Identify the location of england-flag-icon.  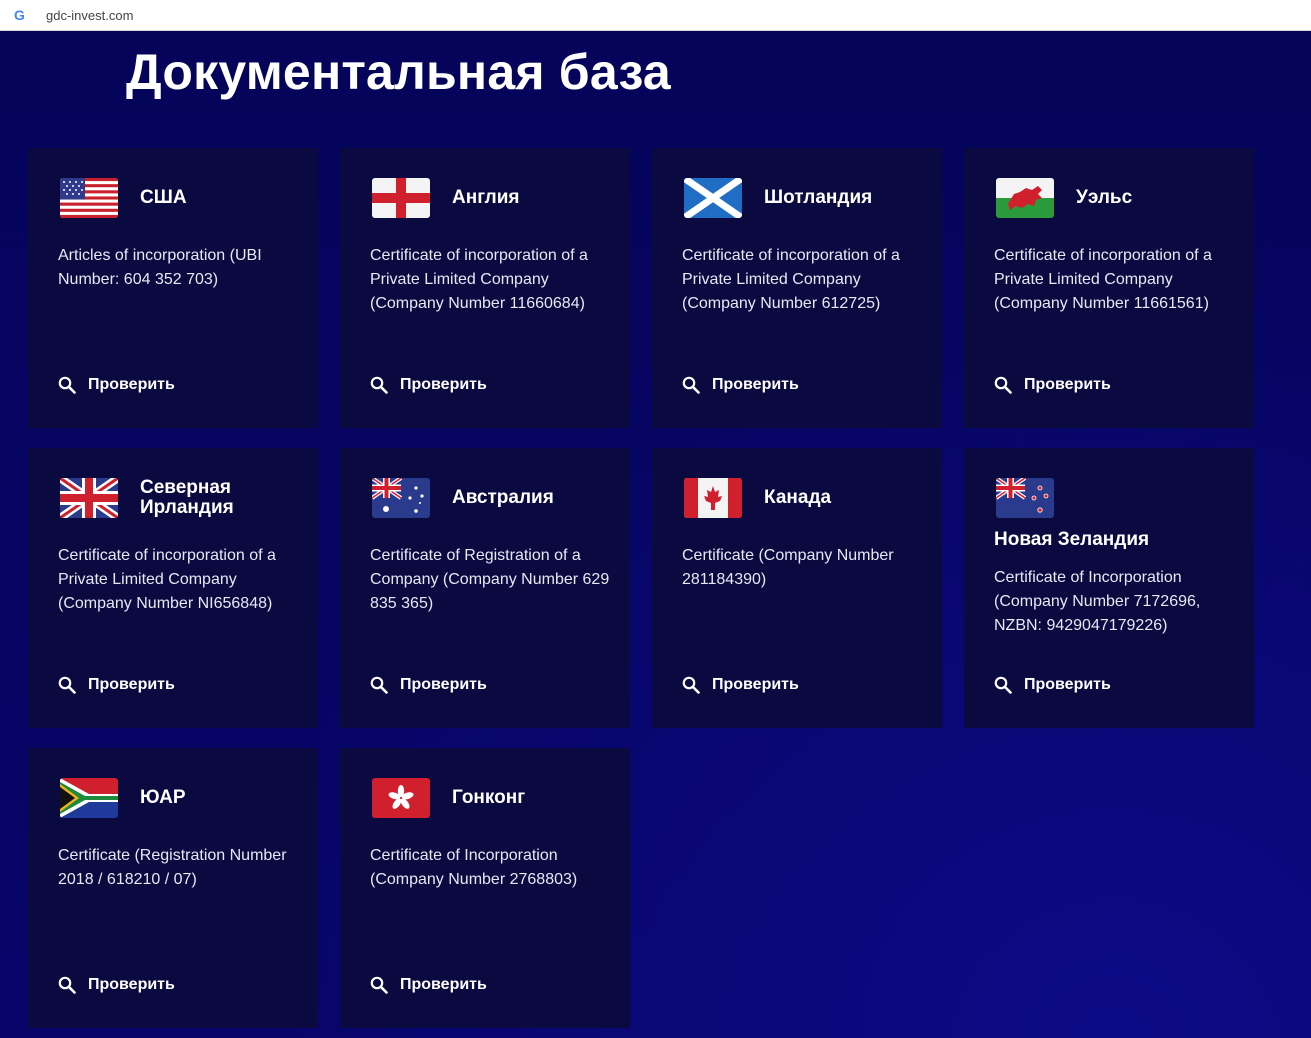
(401, 198).